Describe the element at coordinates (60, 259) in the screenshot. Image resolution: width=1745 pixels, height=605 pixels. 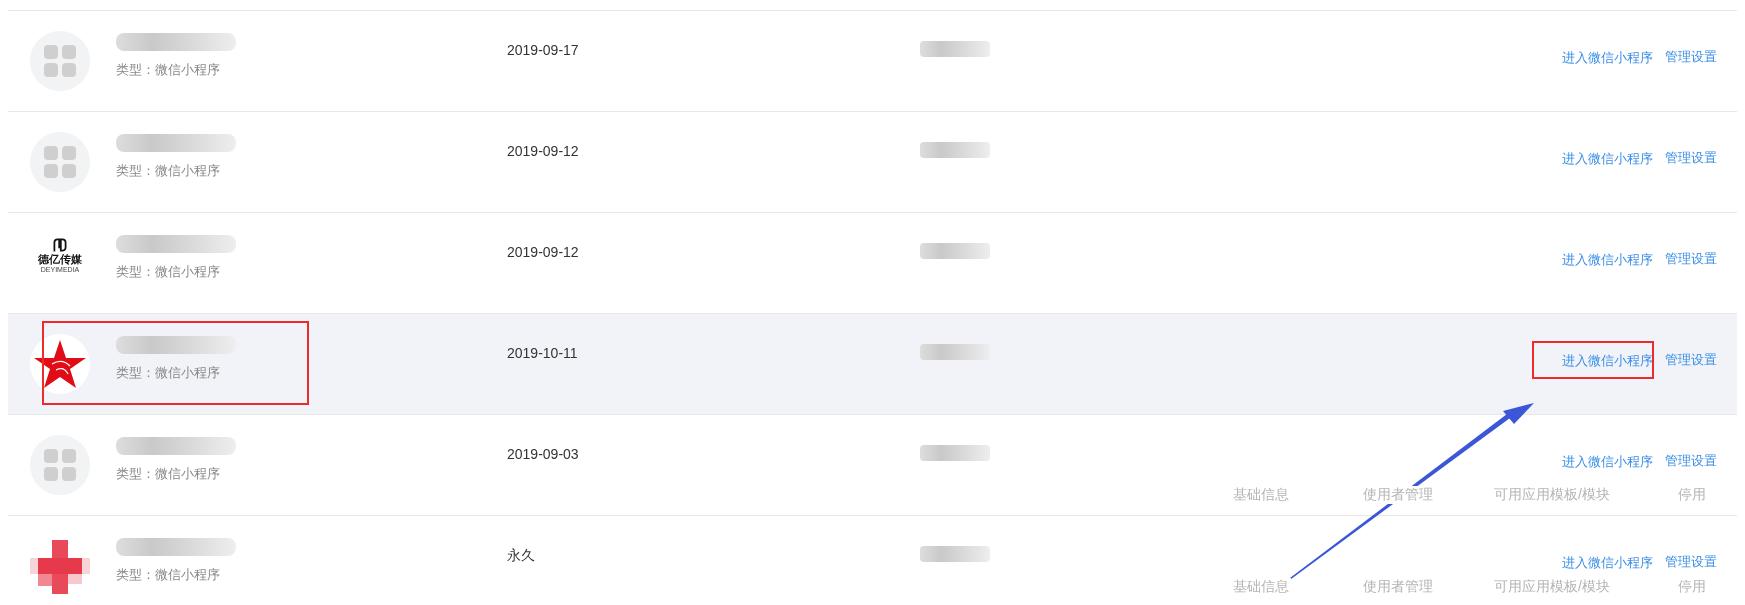
I see `logo-text: 德亿传媒` at that location.